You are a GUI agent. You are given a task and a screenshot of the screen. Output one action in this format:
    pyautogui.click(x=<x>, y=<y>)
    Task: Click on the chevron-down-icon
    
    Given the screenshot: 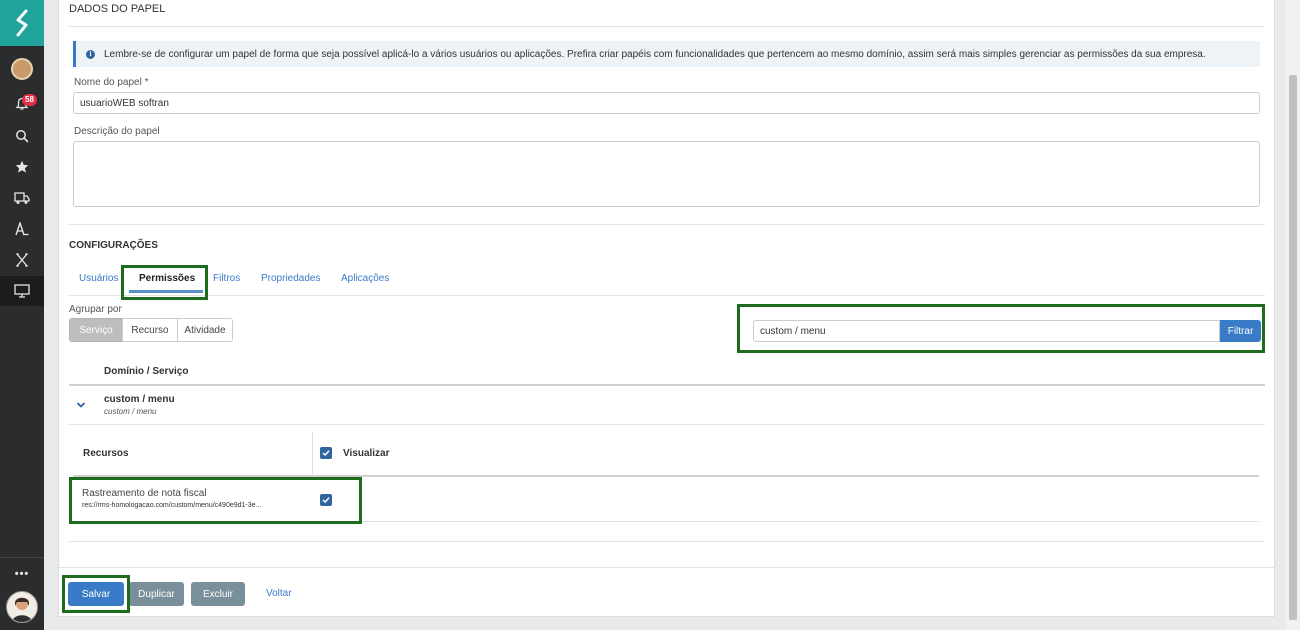 What is the action you would take?
    pyautogui.click(x=81, y=405)
    